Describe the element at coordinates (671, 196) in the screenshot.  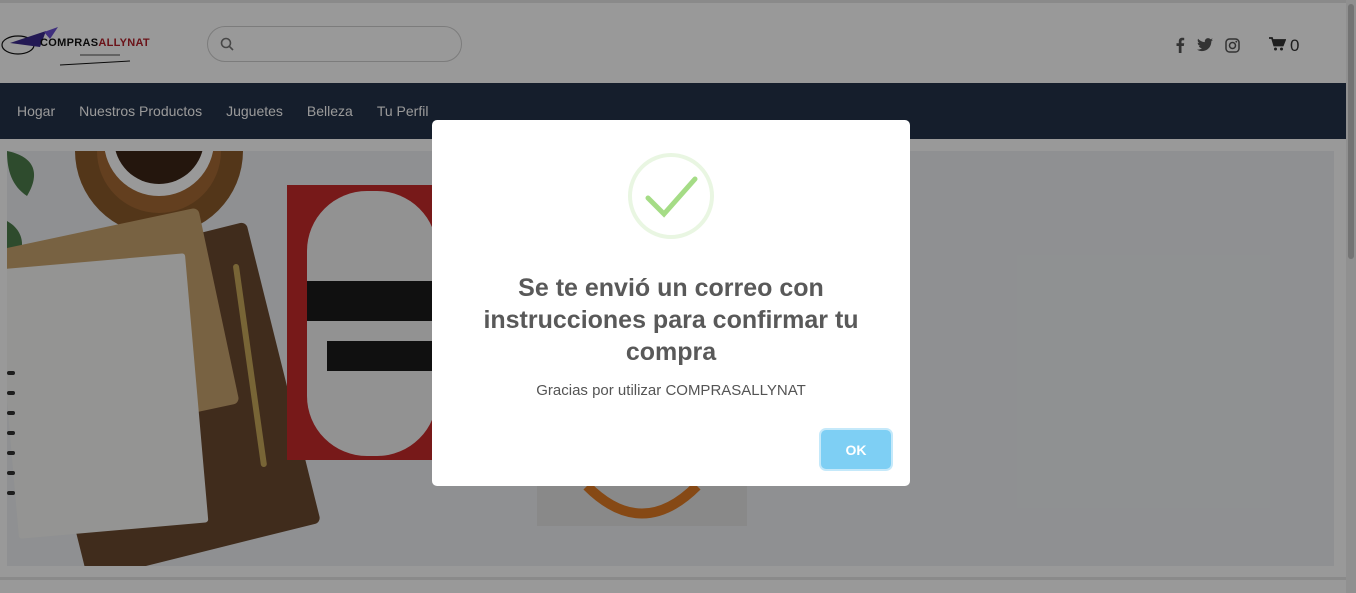
I see `success-check-icon` at that location.